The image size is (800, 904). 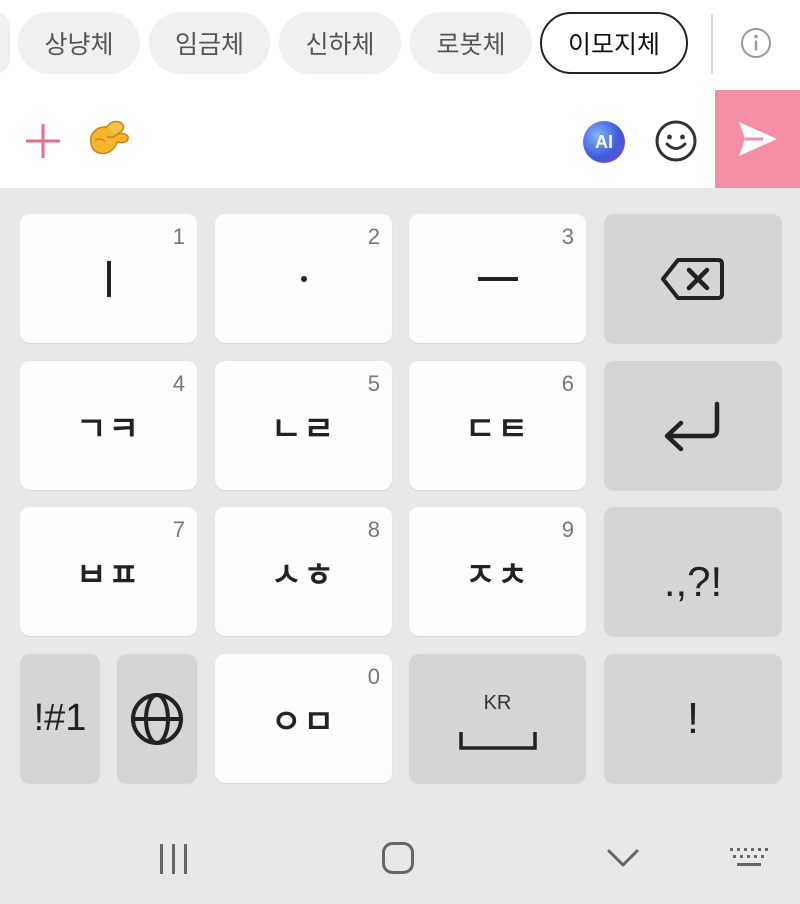 What do you see at coordinates (623, 860) in the screenshot?
I see `hide-keyboard-icon` at bounding box center [623, 860].